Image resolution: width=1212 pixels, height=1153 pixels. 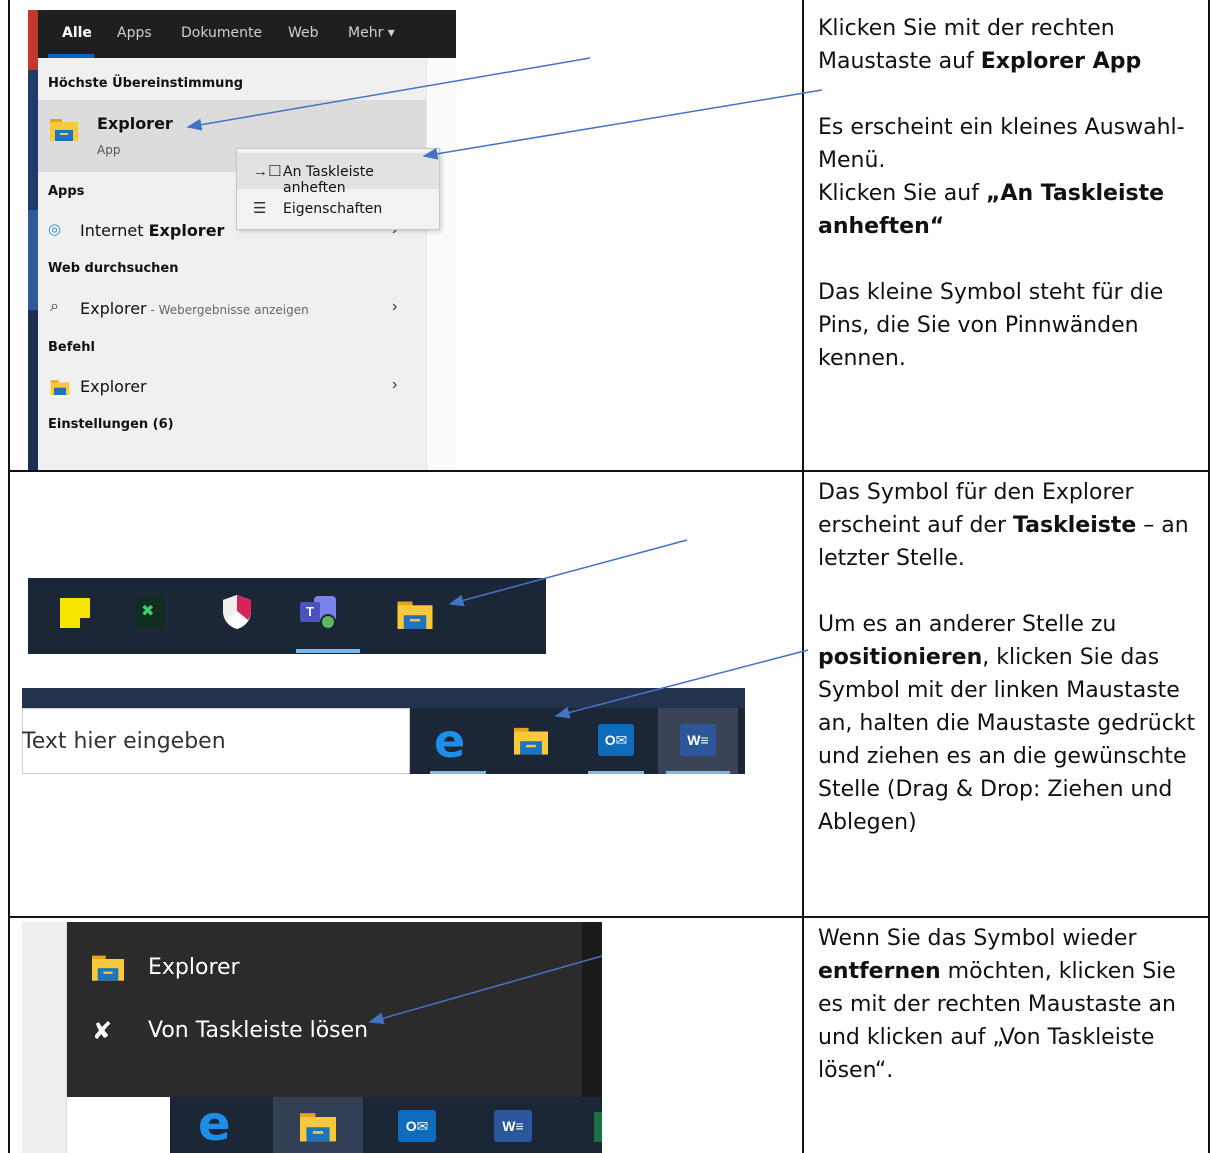 I want to click on search-icon: ⌕, so click(x=54, y=306).